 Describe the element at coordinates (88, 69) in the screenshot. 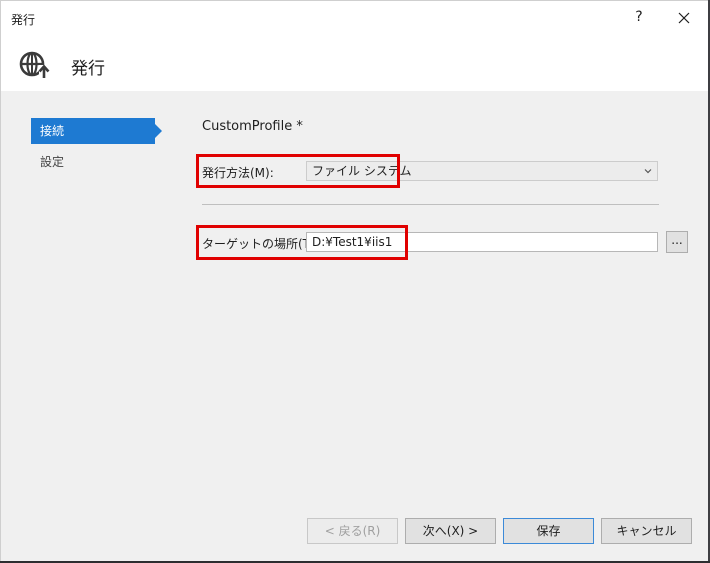

I see `header-title: 発行` at that location.